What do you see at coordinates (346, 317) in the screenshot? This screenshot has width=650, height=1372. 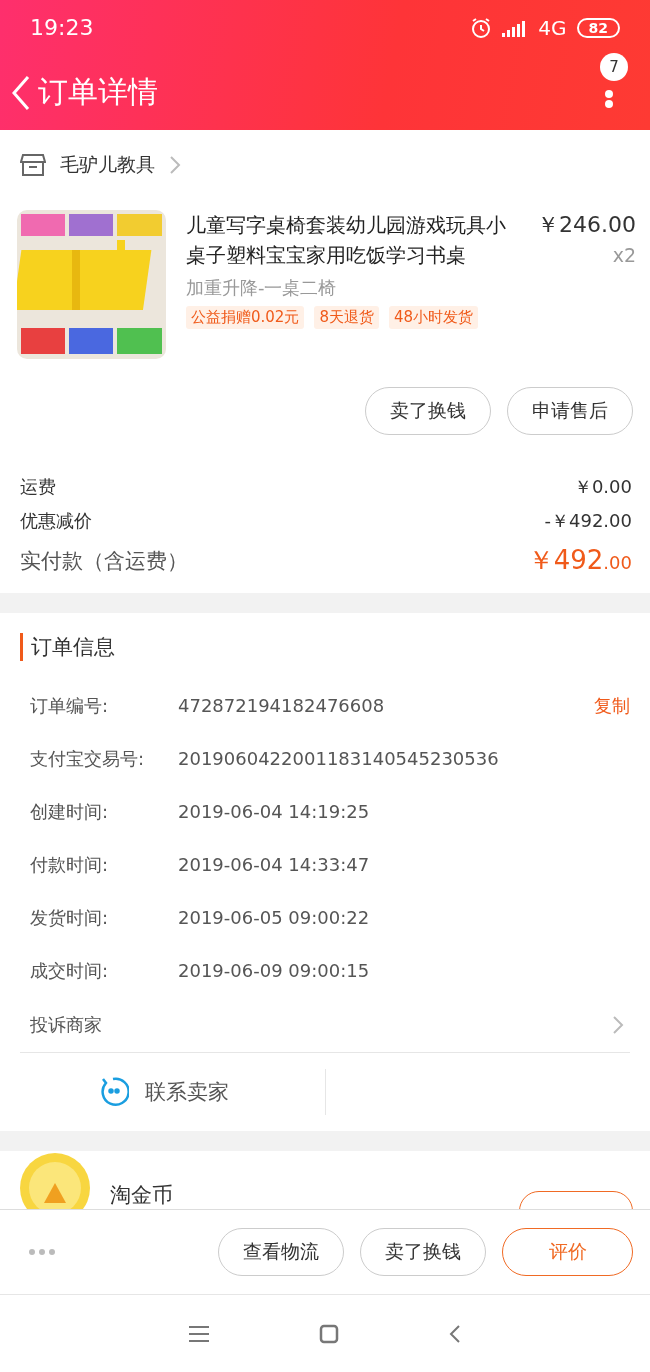 I see `service-tag: 8天退货` at bounding box center [346, 317].